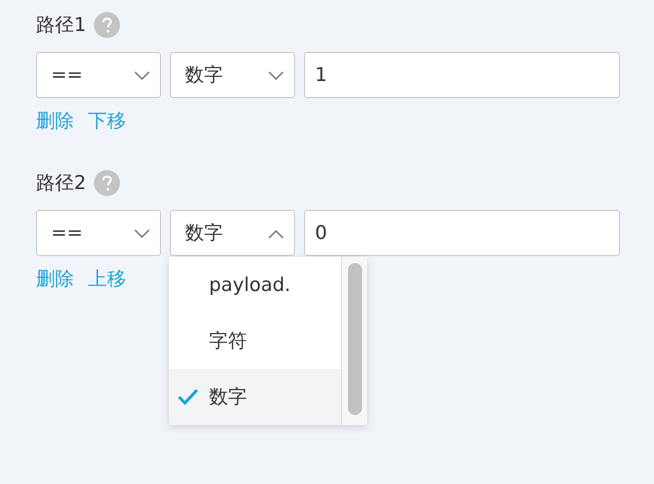 This screenshot has height=484, width=654. What do you see at coordinates (255, 341) in the screenshot?
I see `dropdown-option: 字符` at bounding box center [255, 341].